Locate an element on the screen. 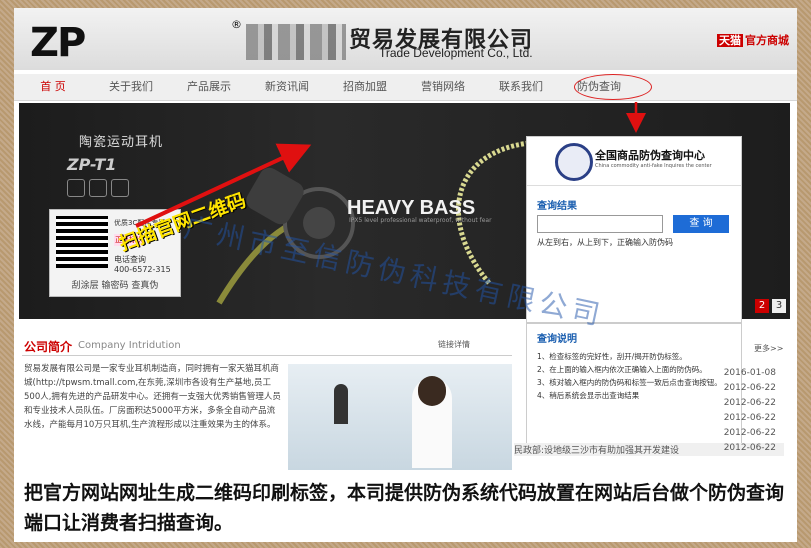 The height and width of the screenshot is (548, 811). news-date: 2016-01-08 is located at coordinates (749, 373).